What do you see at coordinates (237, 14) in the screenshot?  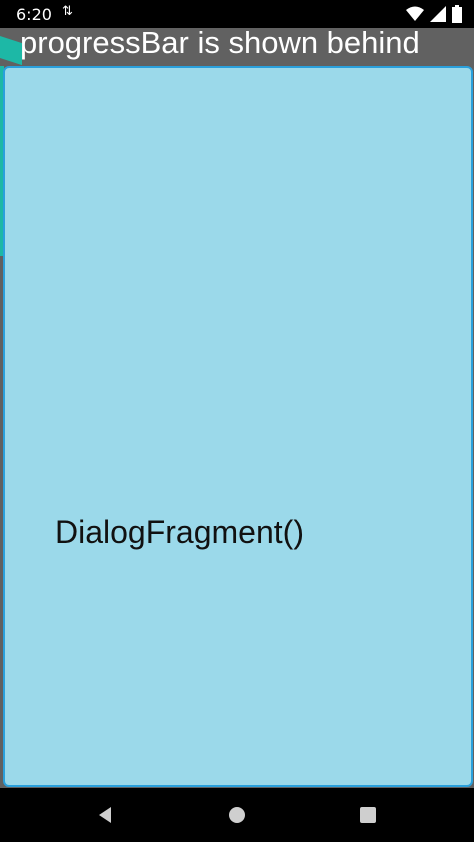 I see `status-bar: 6:20 ⇅` at bounding box center [237, 14].